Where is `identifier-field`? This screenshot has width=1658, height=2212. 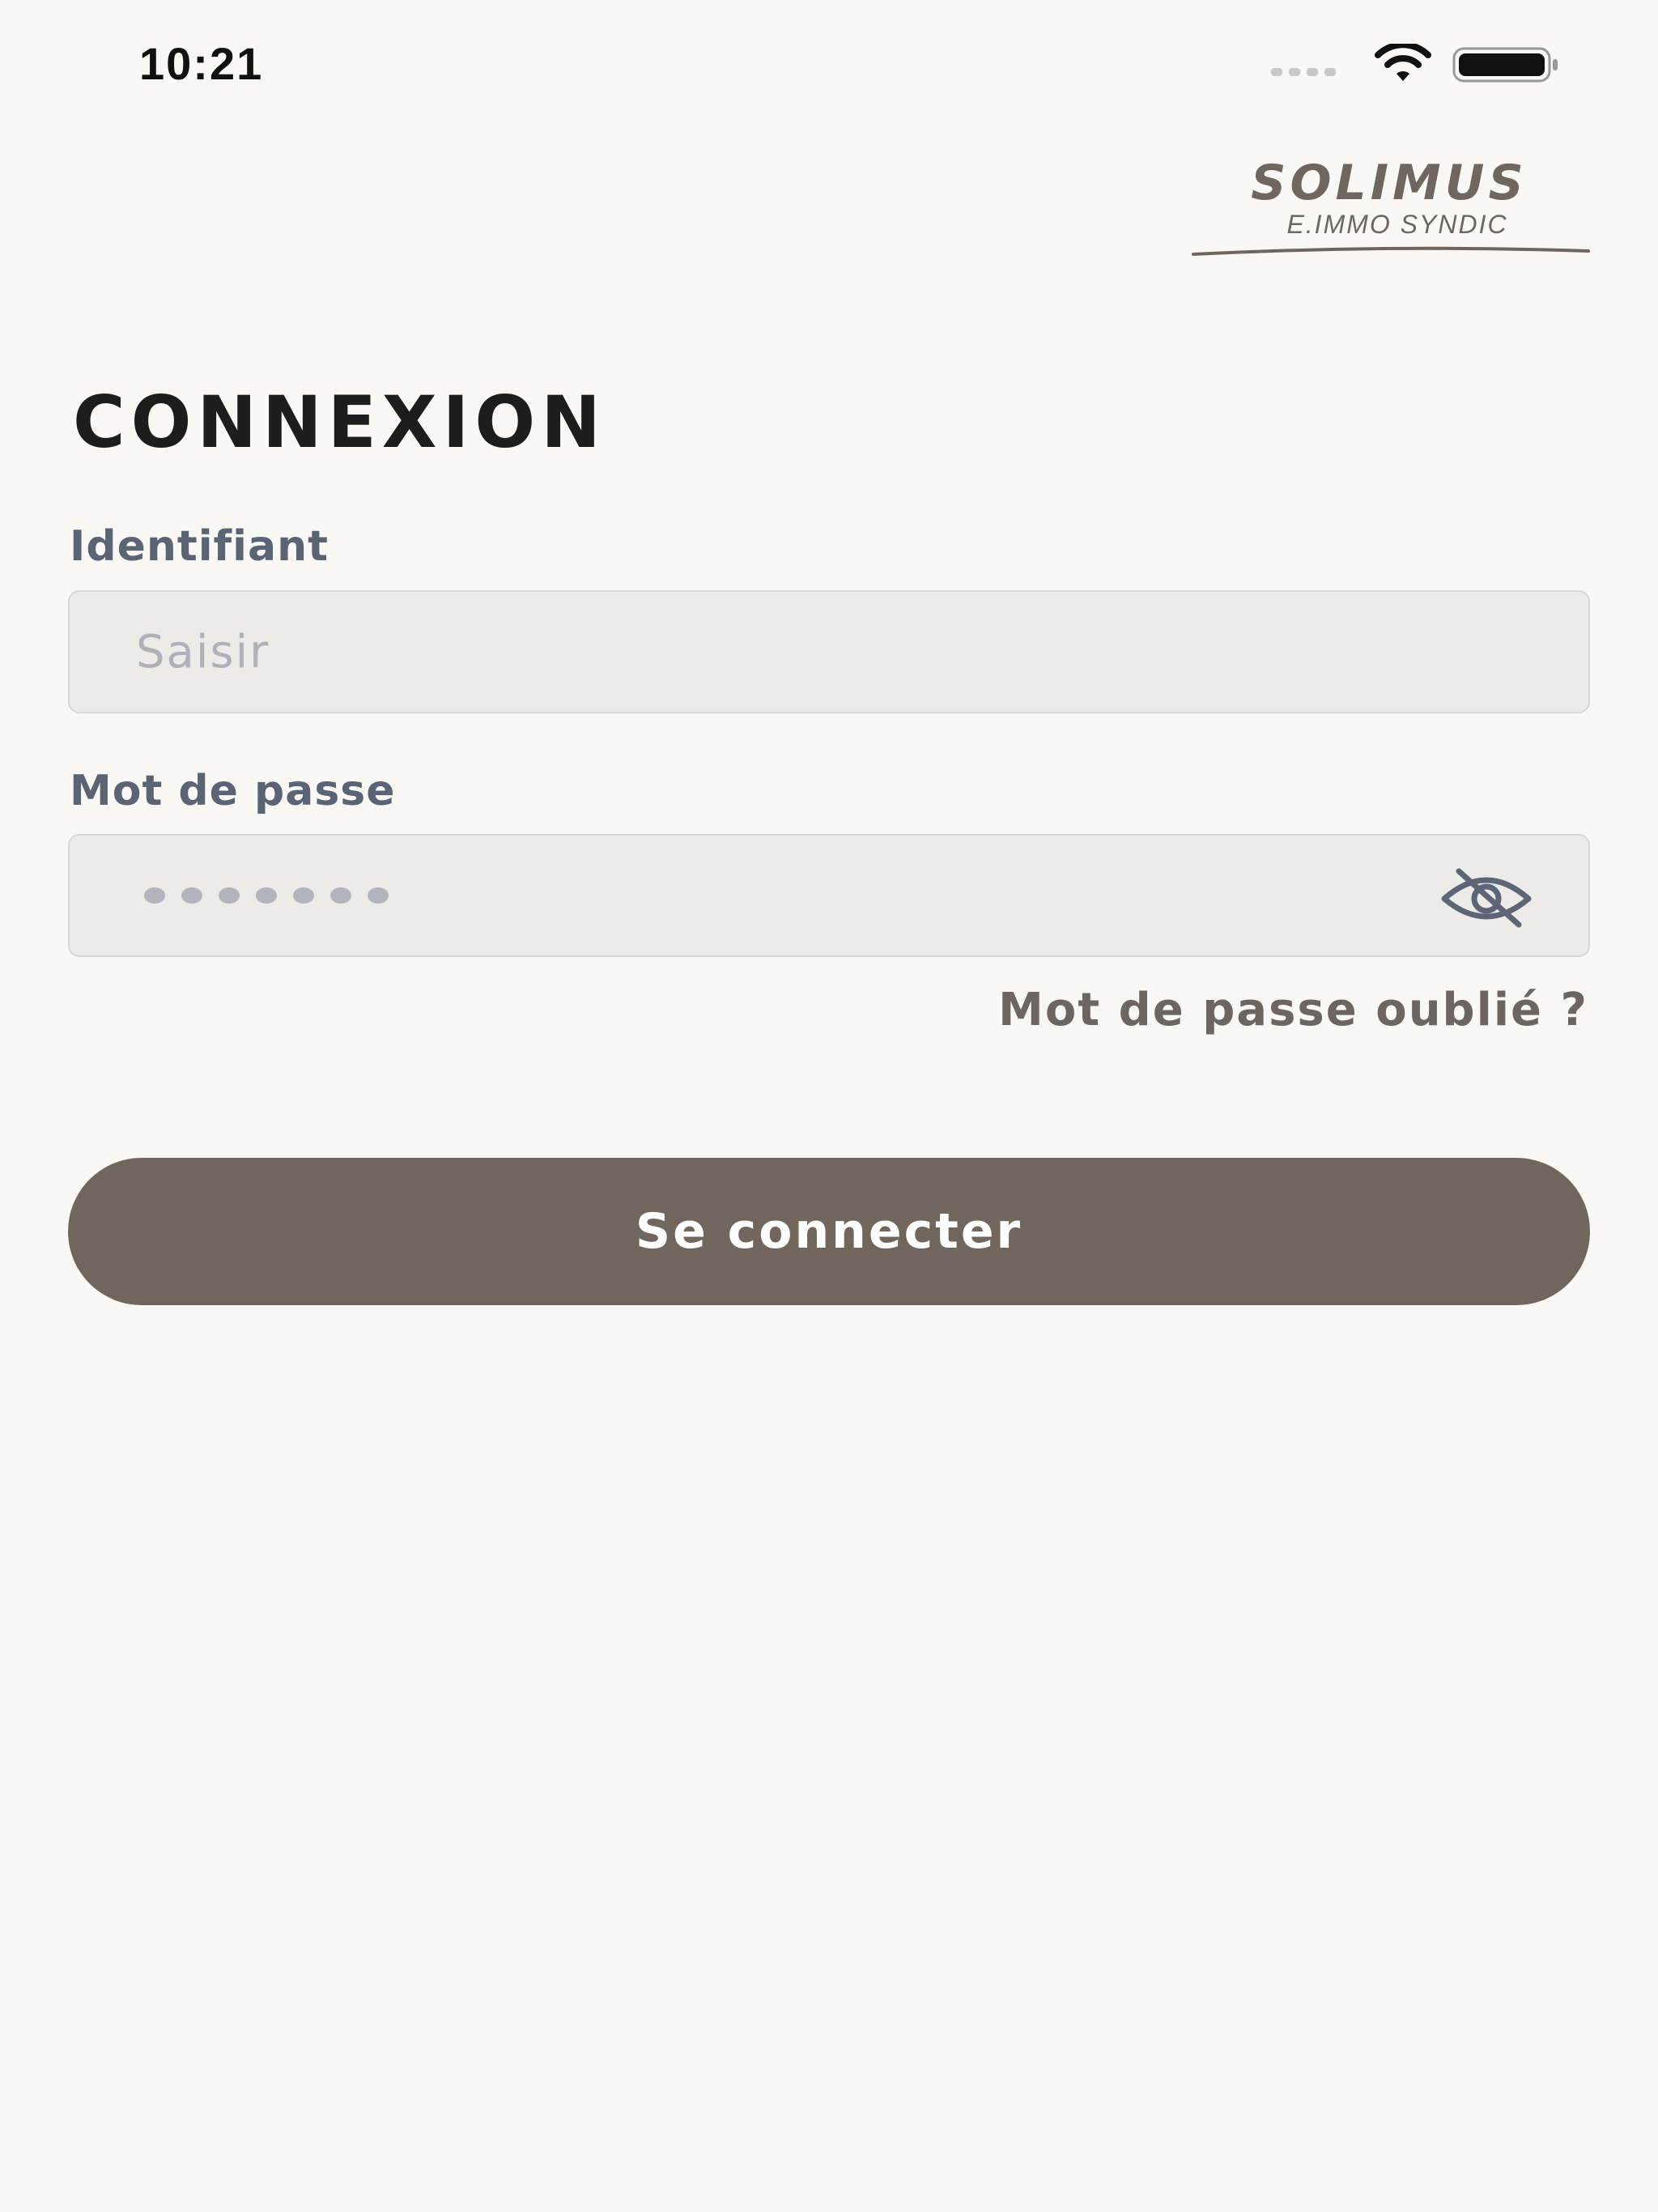 identifier-field is located at coordinates (829, 652).